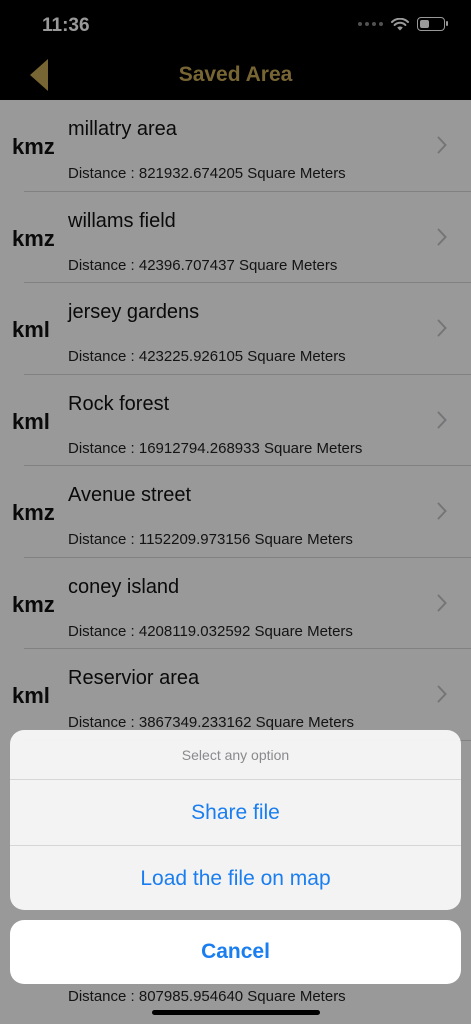  I want to click on action-sheet-title: Select any option, so click(235, 755).